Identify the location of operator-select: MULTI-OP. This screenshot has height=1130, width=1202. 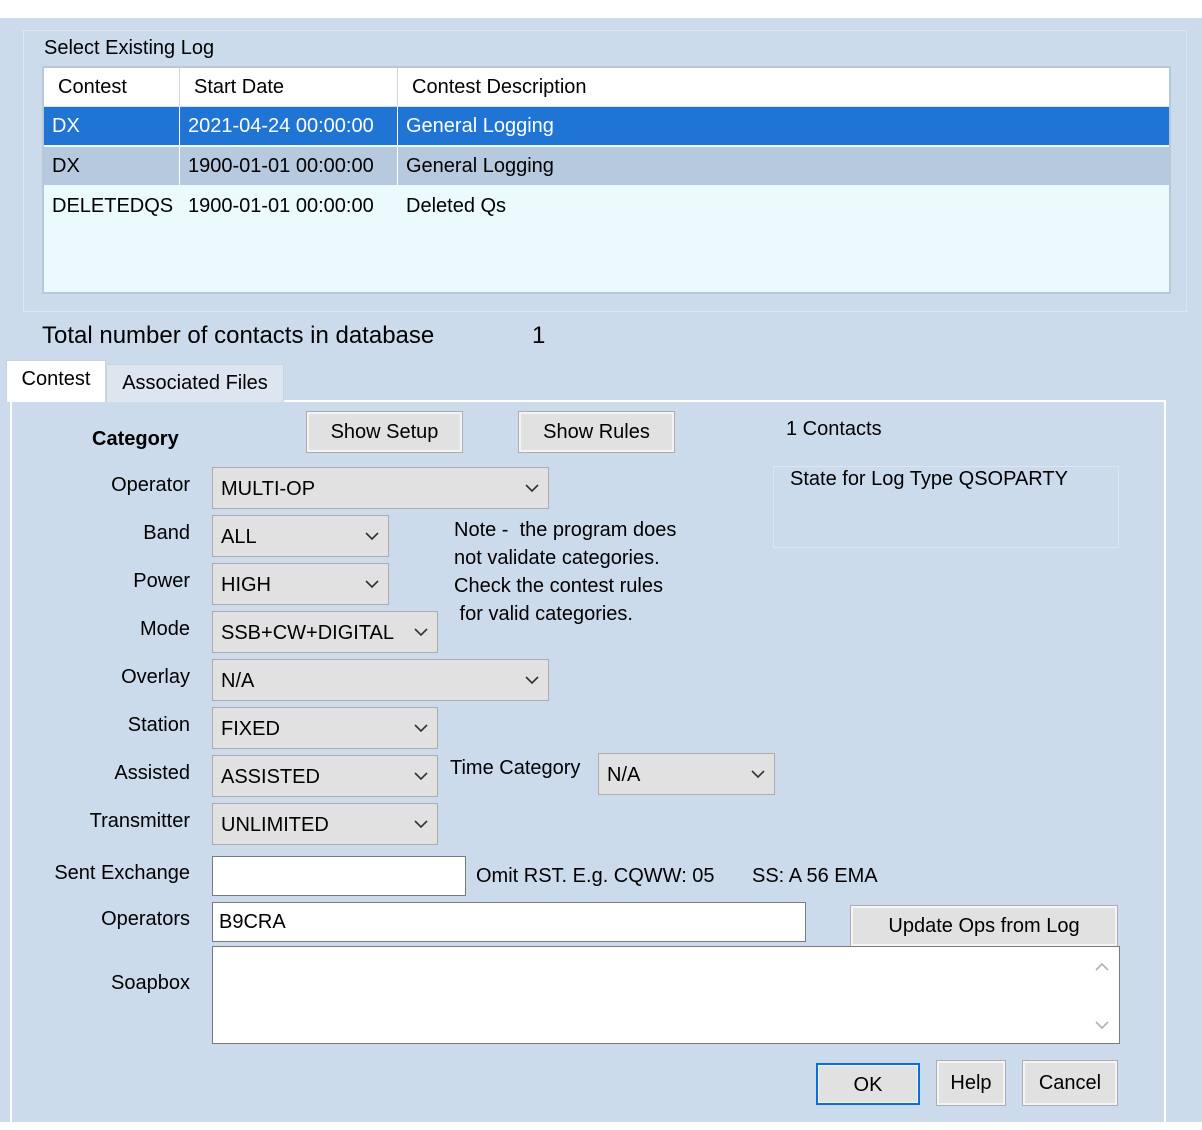
(380, 488).